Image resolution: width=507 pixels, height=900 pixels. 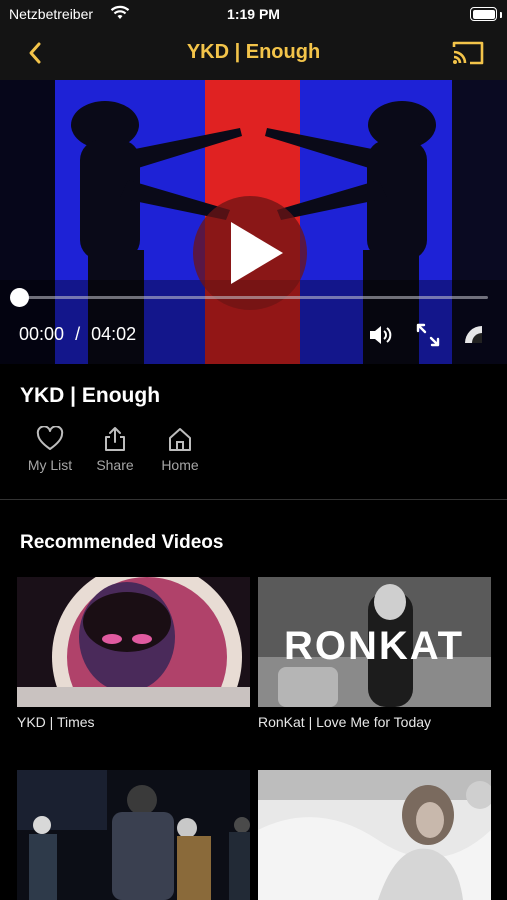 I want to click on video-card-label: YKD | Times, so click(x=56, y=722).